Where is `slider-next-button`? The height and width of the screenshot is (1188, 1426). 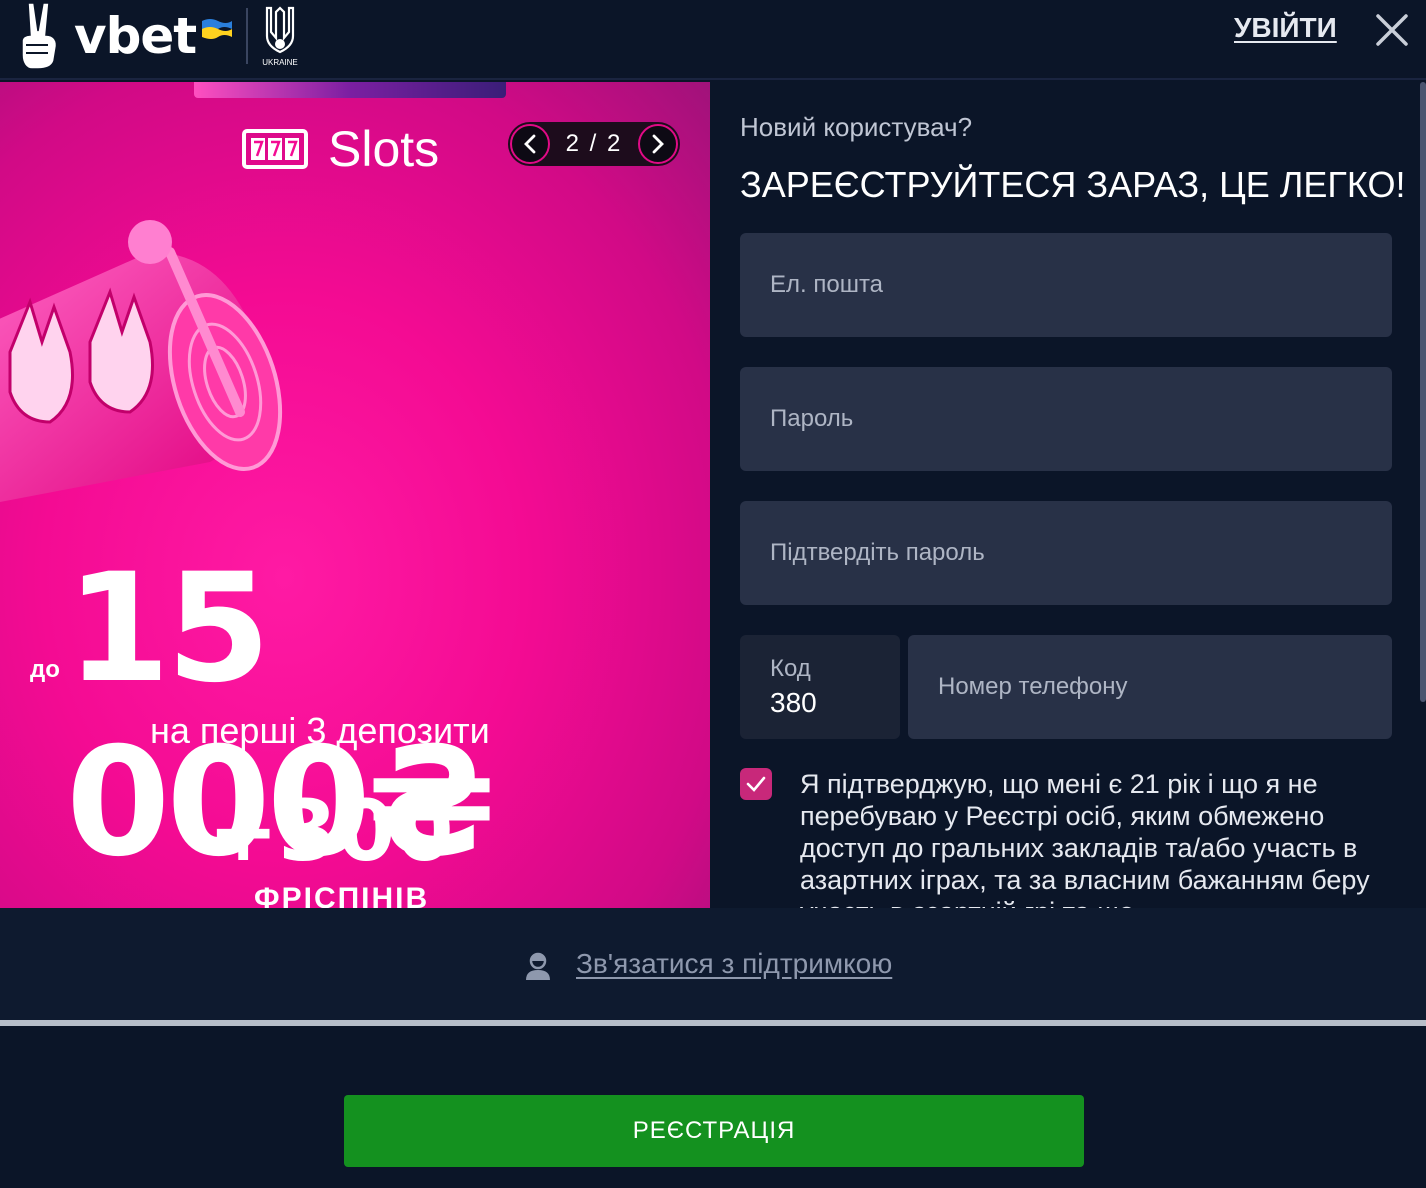
slider-next-button is located at coordinates (657, 144).